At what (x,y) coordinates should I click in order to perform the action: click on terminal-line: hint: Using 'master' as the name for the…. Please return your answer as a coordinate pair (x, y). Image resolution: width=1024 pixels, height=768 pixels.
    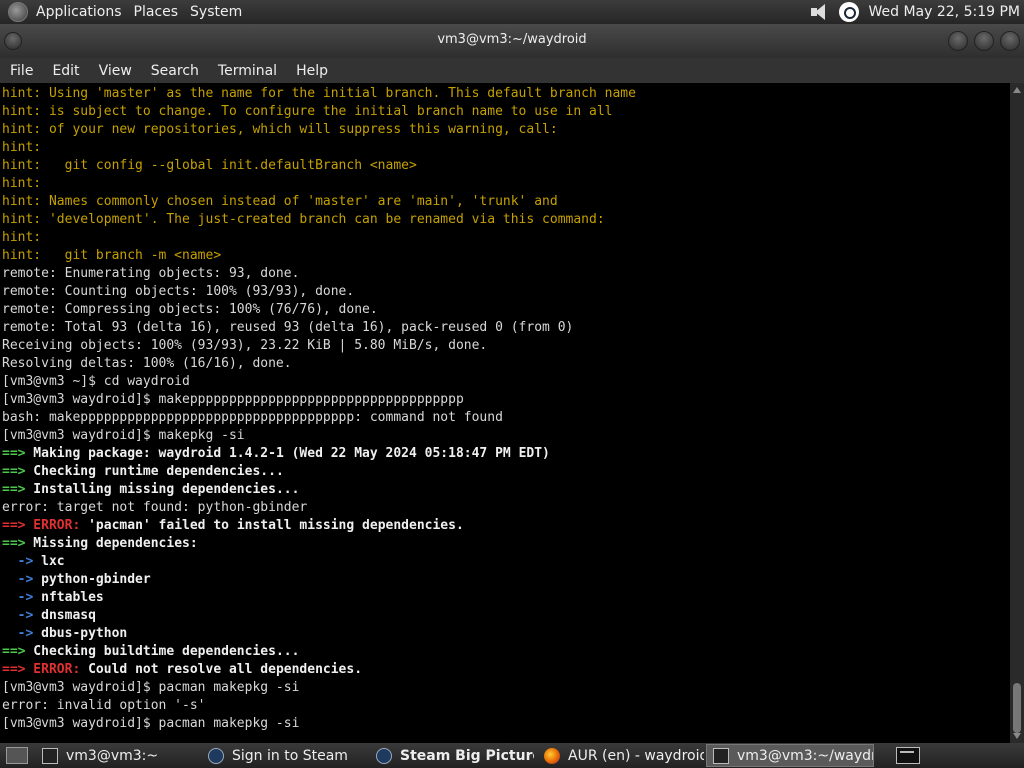
    Looking at the image, I should click on (506, 94).